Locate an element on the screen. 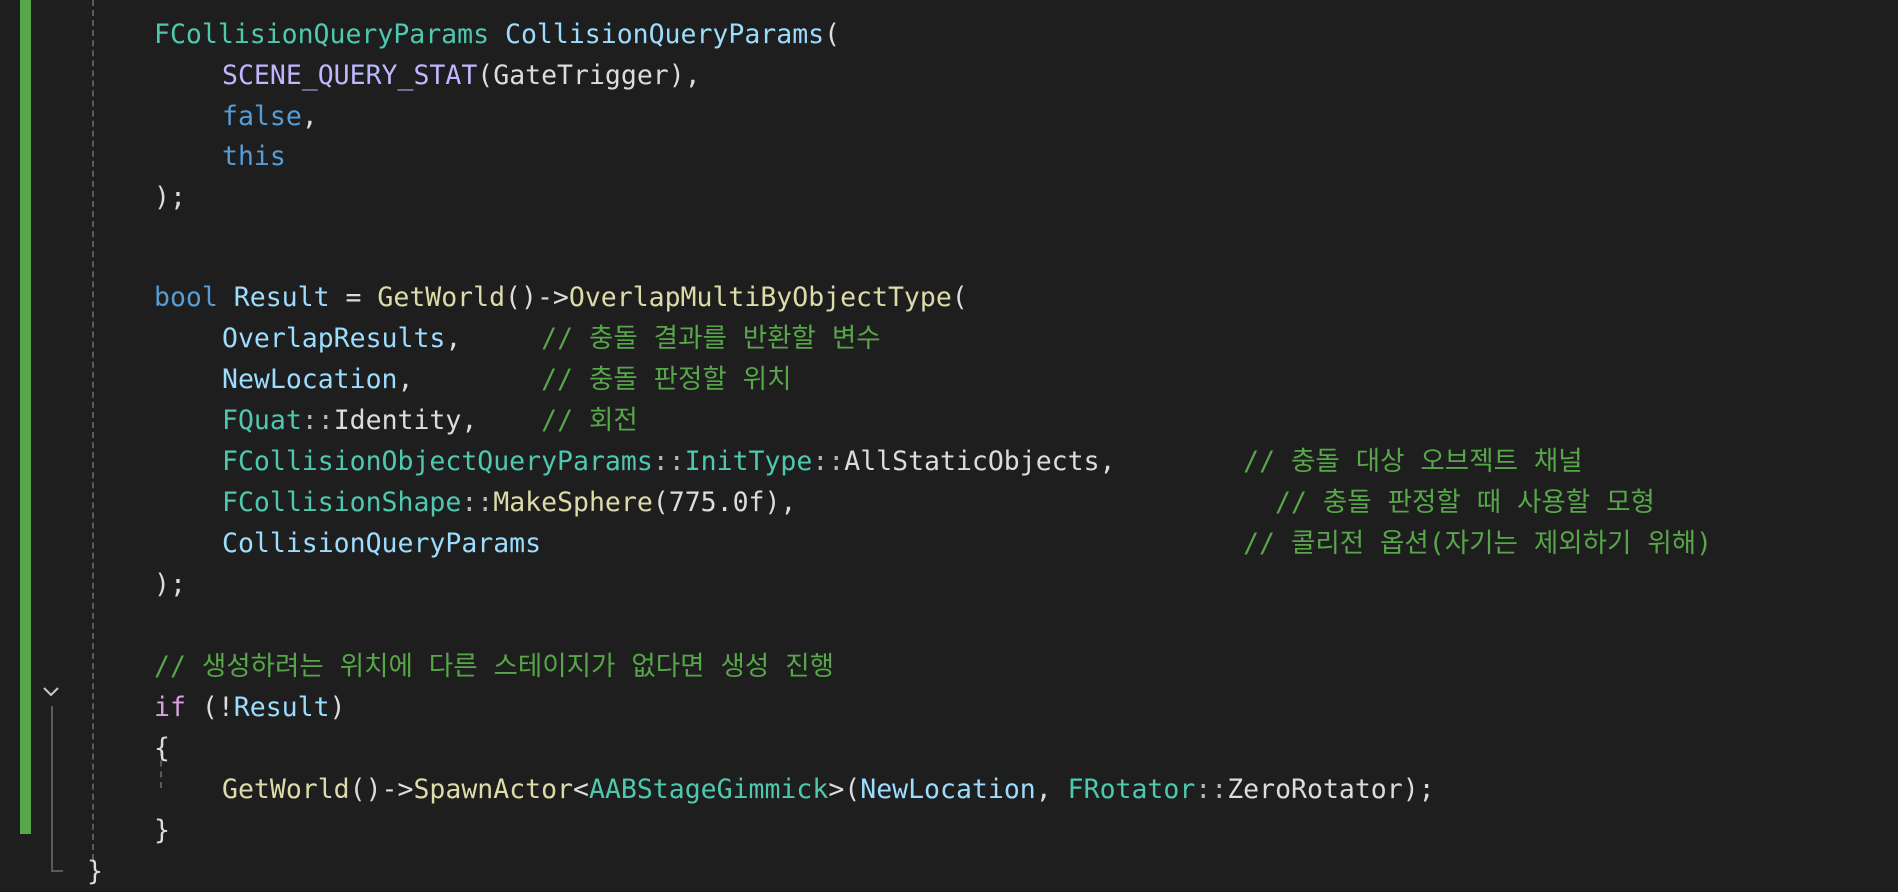 The image size is (1898, 892). code-token: (! is located at coordinates (209, 707).